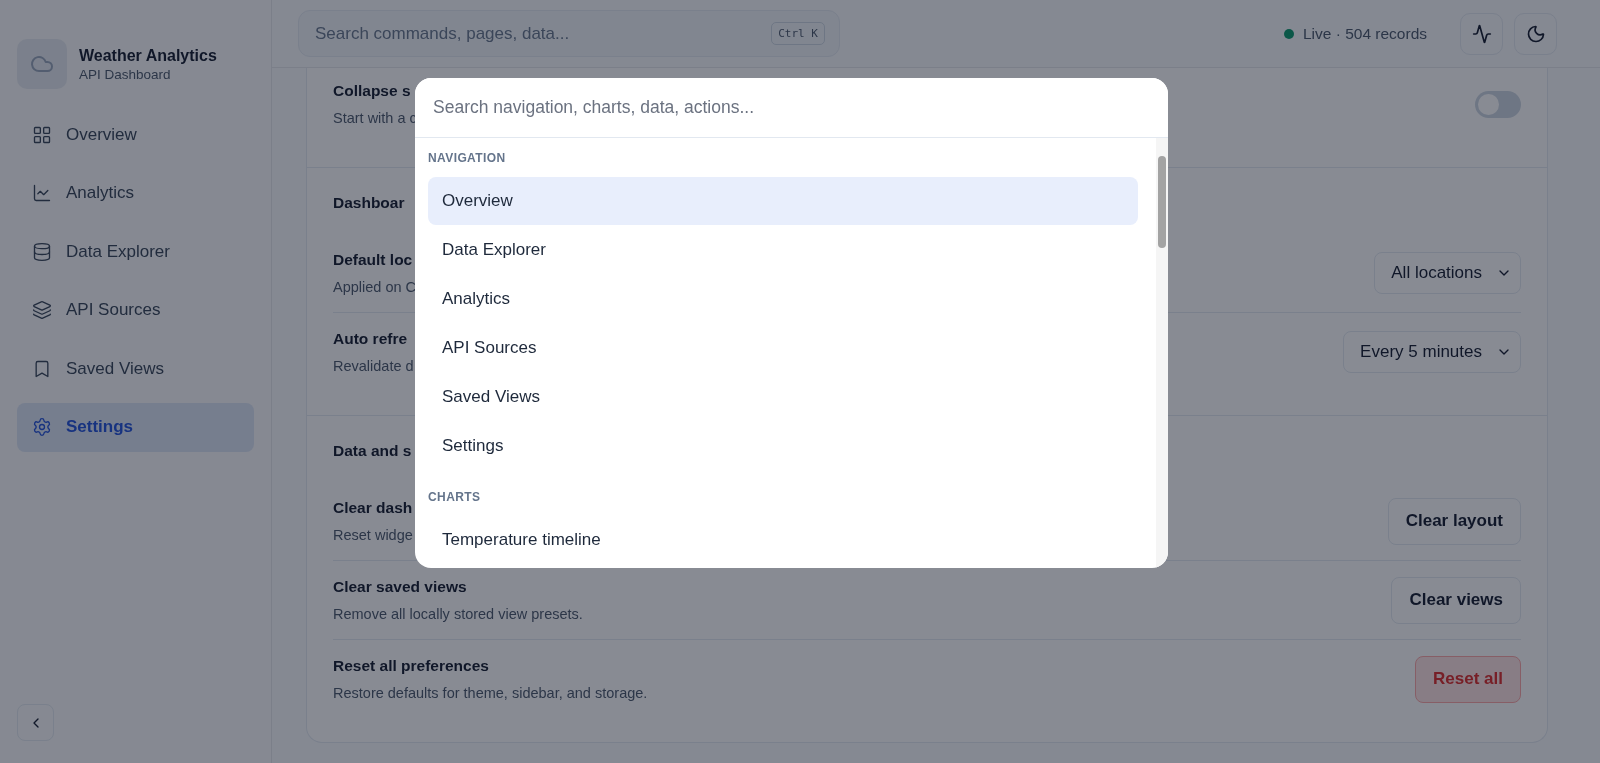  I want to click on section-title: Dashboar, so click(369, 203).